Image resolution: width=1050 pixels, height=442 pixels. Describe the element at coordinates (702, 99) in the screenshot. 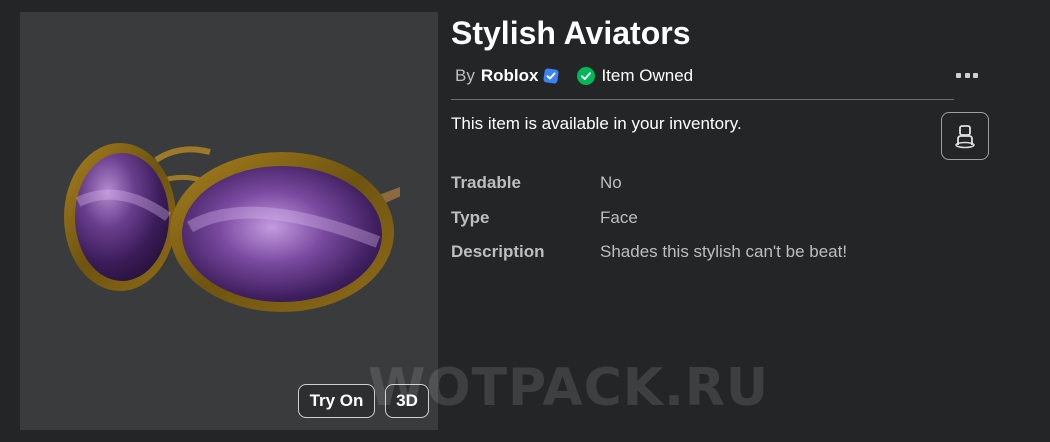

I see `divider` at that location.